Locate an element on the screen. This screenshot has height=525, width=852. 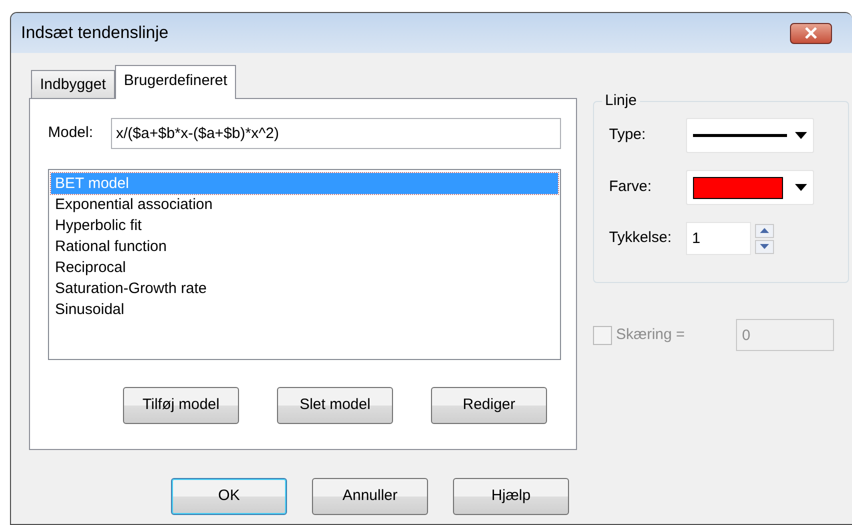
intercept-label: Skæring = is located at coordinates (651, 334).